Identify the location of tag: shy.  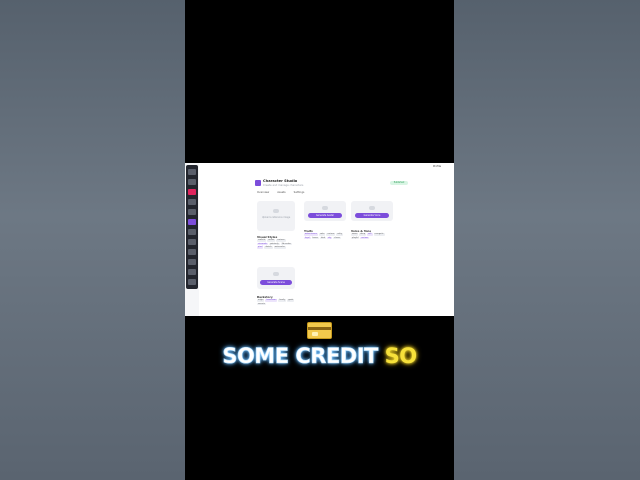
(329, 238).